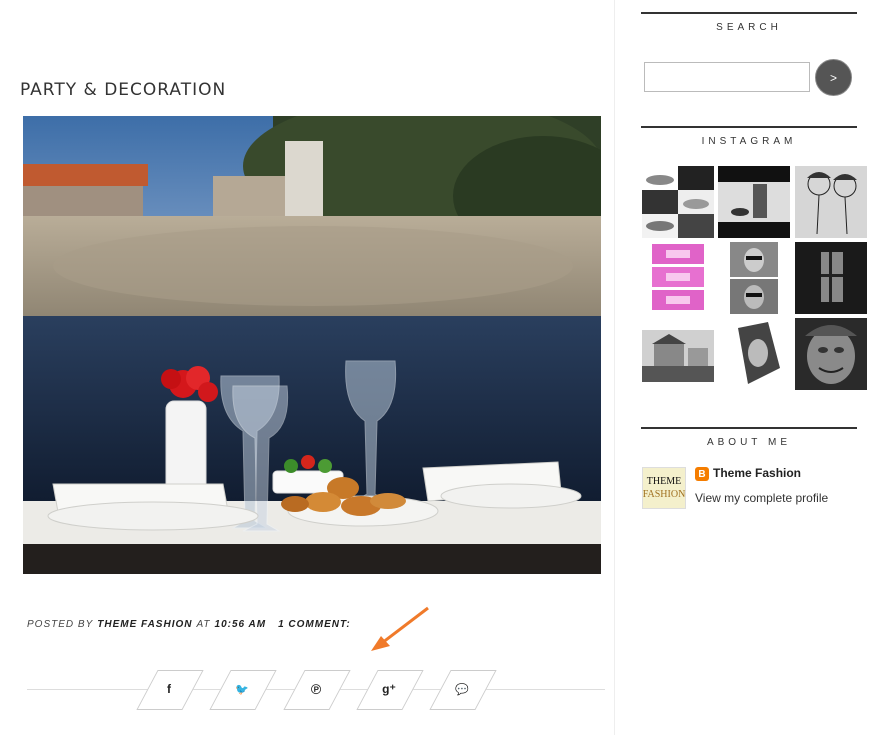 This screenshot has width=896, height=735. I want to click on instagram-photo-sketch, so click(831, 202).